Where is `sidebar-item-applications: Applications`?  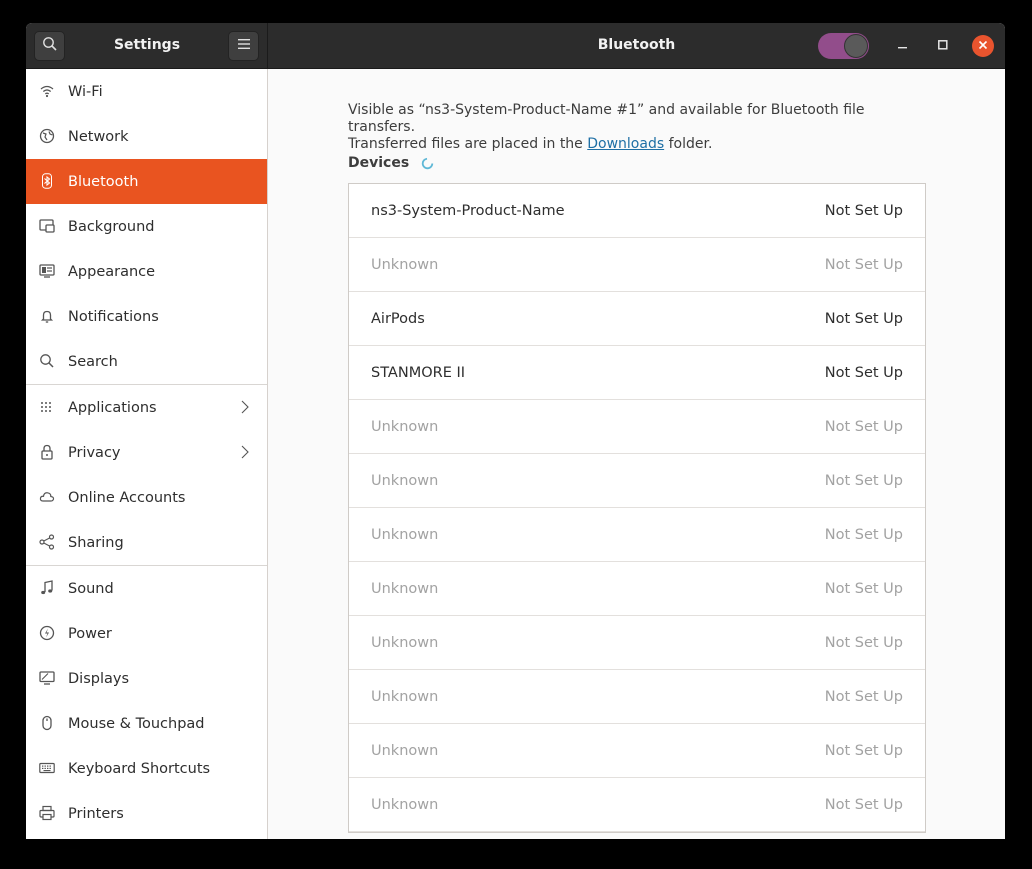
sidebar-item-applications: Applications is located at coordinates (146, 407).